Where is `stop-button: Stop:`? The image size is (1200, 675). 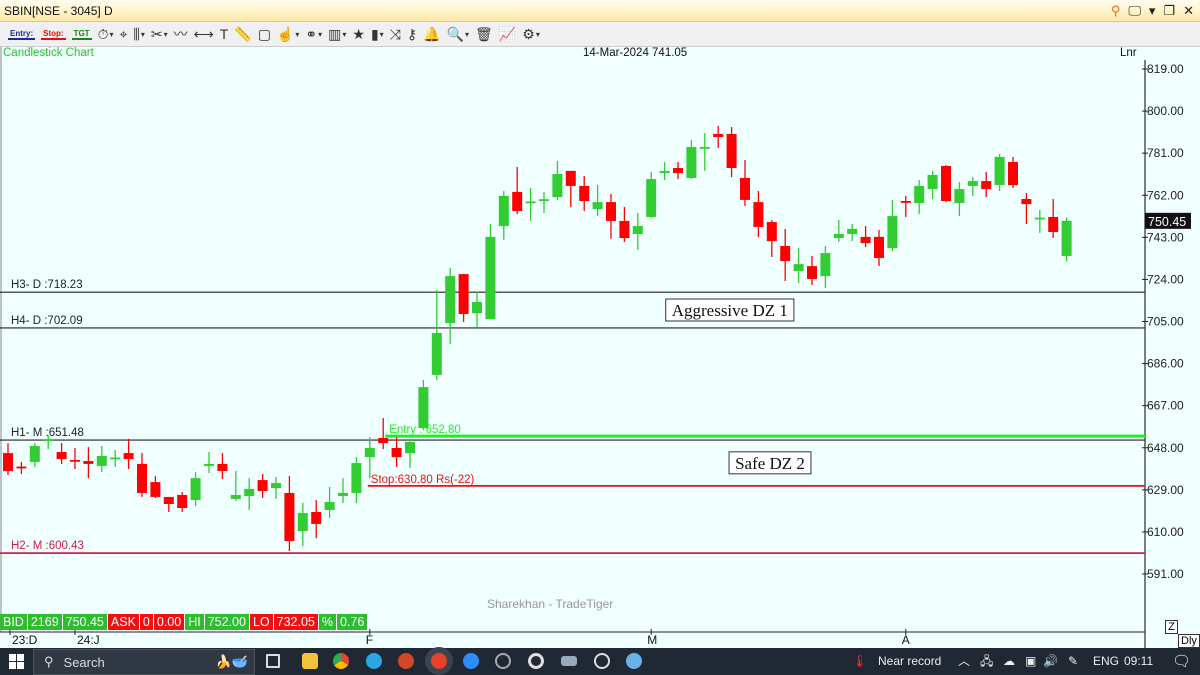 stop-button: Stop: is located at coordinates (53, 34).